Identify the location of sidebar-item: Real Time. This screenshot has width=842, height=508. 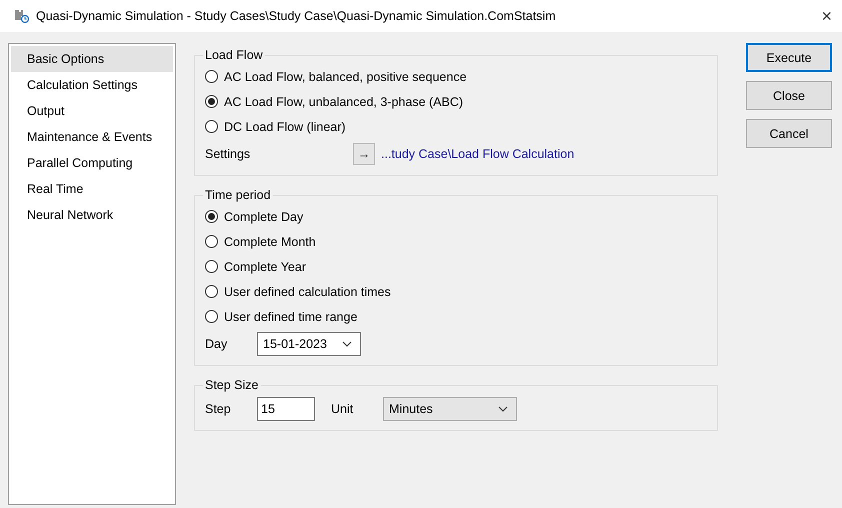
(92, 189).